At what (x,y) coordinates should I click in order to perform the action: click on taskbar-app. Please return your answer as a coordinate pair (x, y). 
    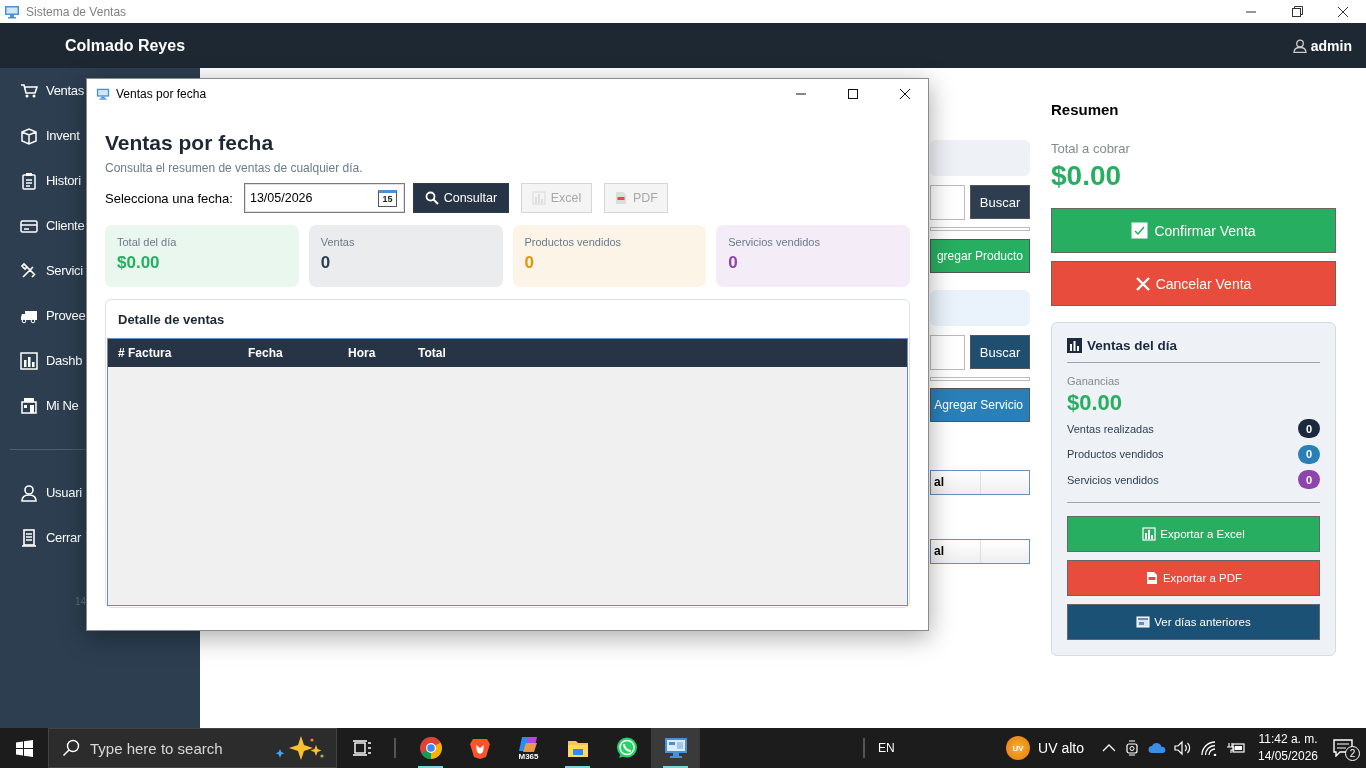
    Looking at the image, I should click on (675, 748).